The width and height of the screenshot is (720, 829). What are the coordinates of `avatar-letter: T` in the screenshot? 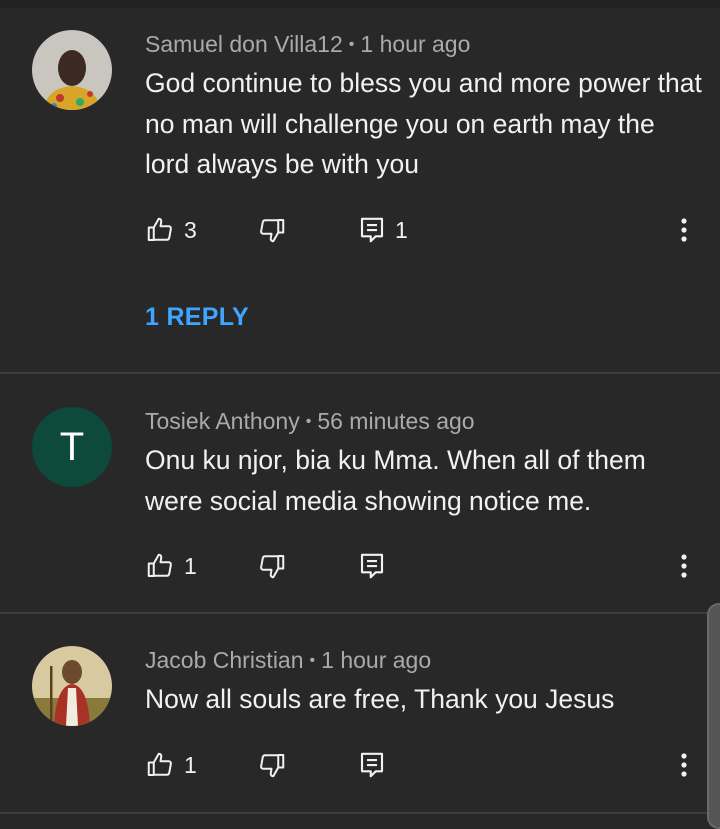 It's located at (72, 446).